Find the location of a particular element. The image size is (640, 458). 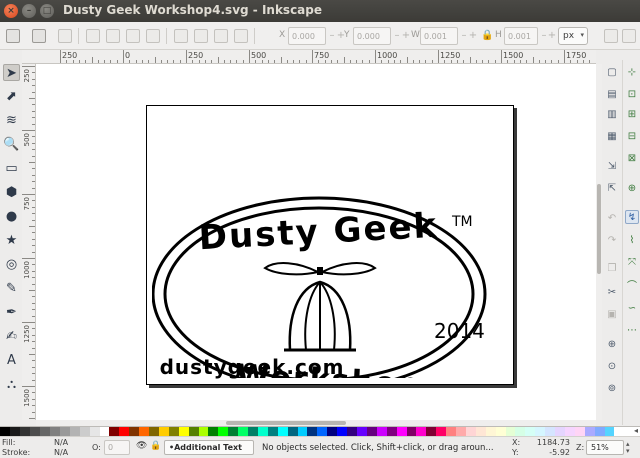

stroke-label: Stroke: is located at coordinates (16, 452).